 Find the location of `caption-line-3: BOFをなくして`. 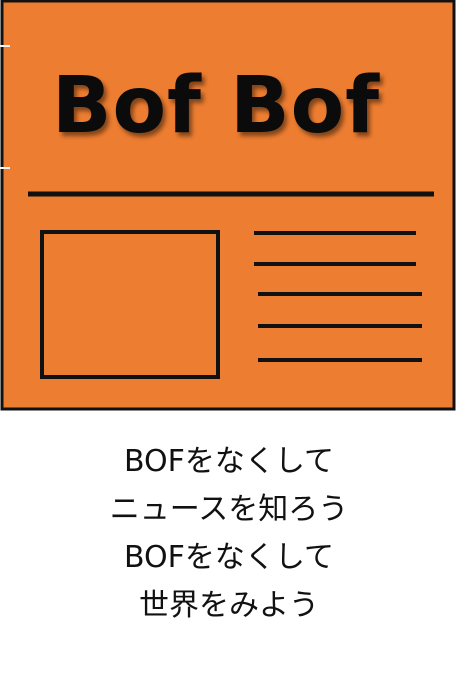

caption-line-3: BOFをなくして is located at coordinates (229, 557).